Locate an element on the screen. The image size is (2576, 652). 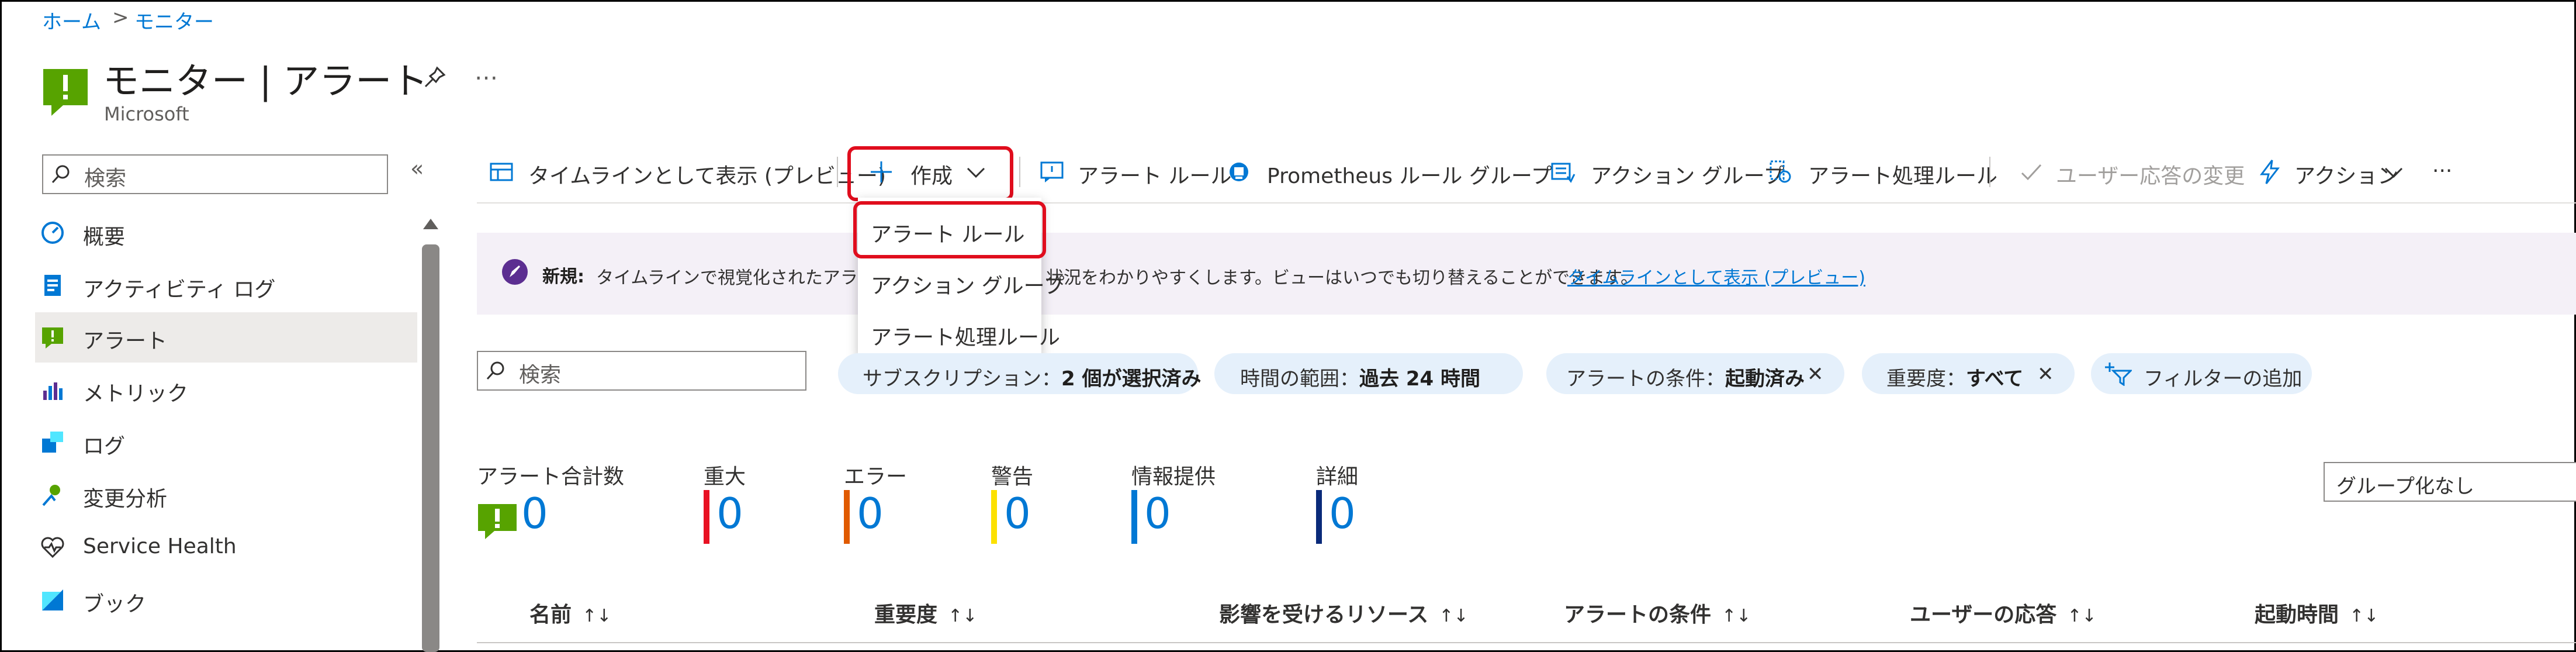
action-group-button: アクション グループ is located at coordinates (1667, 172).